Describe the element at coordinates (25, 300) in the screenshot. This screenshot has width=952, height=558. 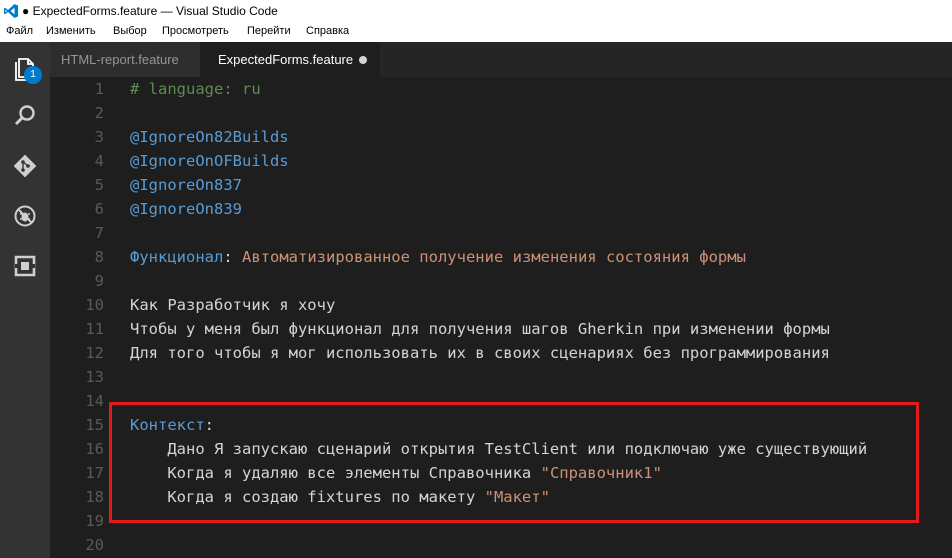
I see `activity-bar: 1` at that location.